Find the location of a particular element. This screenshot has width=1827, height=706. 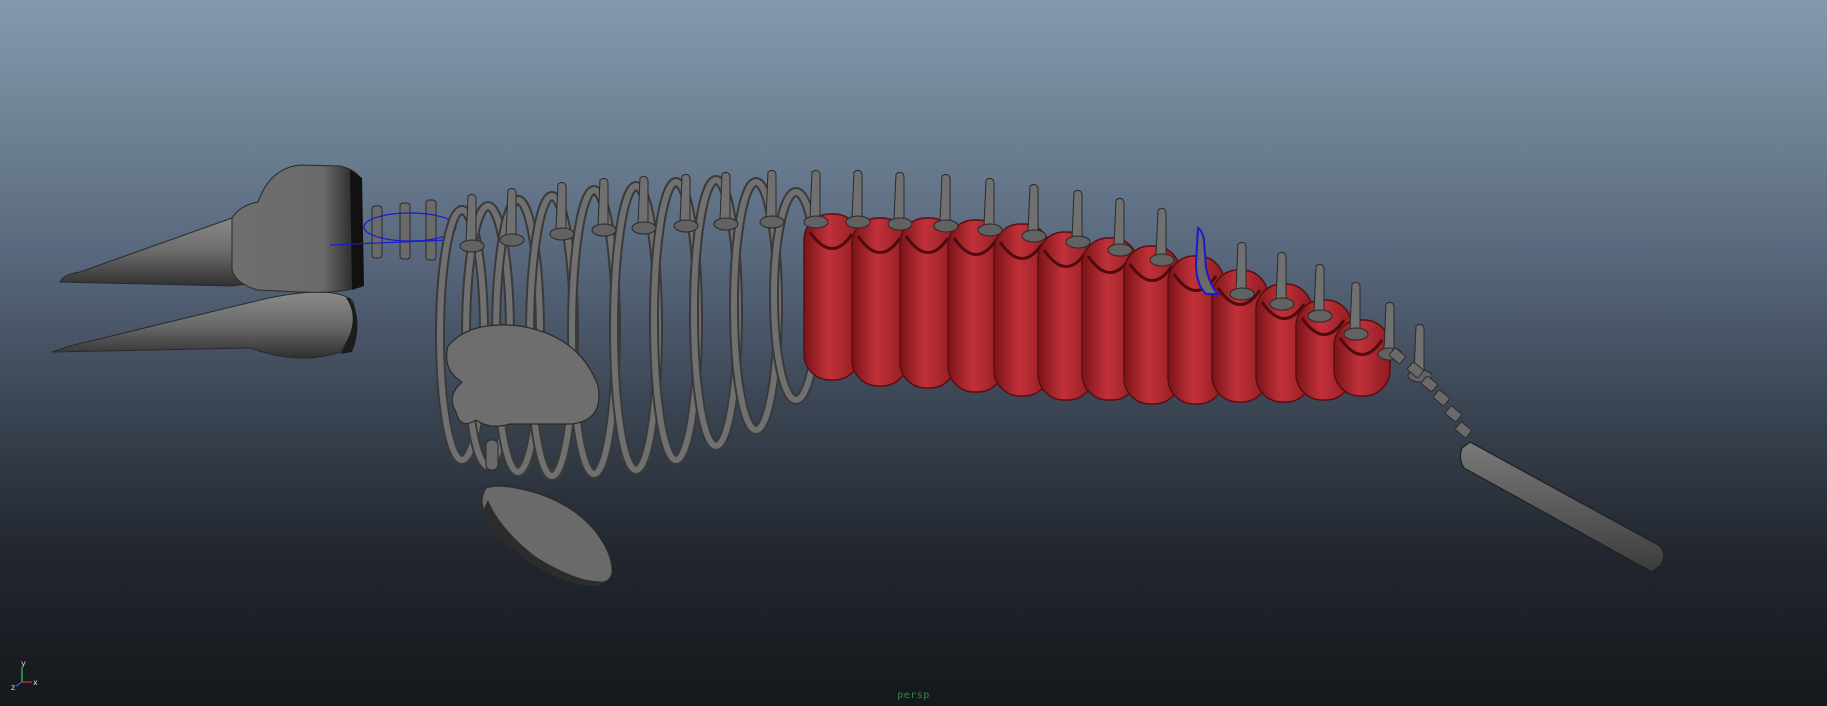

skull is located at coordinates (297, 228).